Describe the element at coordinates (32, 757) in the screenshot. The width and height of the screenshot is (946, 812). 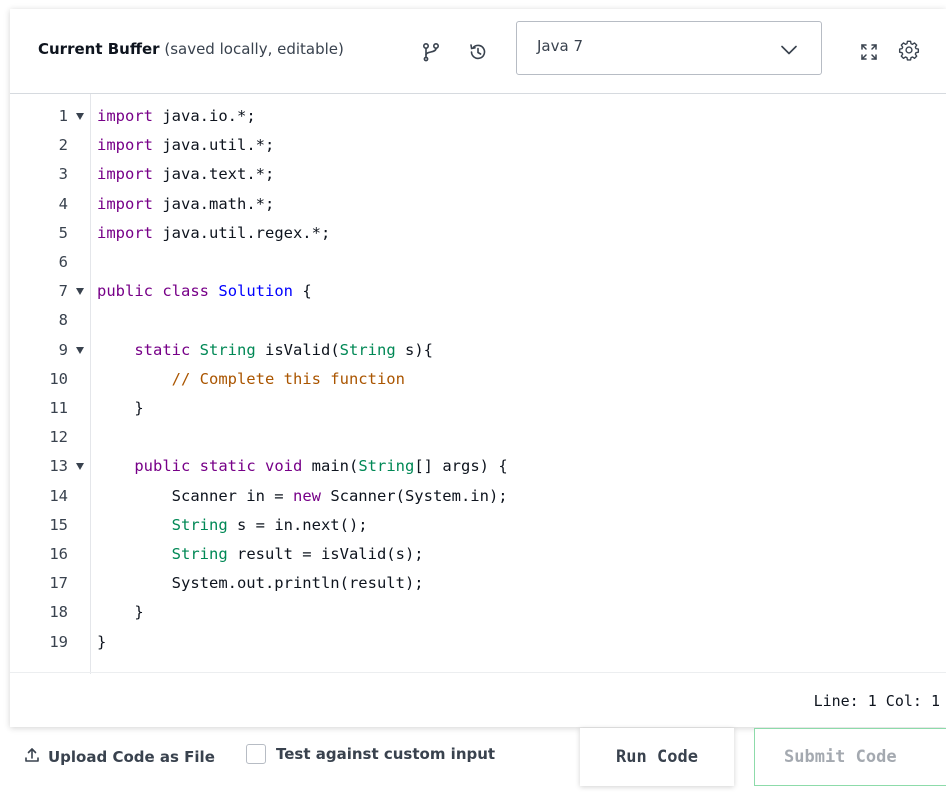
I see `upload-icon` at that location.